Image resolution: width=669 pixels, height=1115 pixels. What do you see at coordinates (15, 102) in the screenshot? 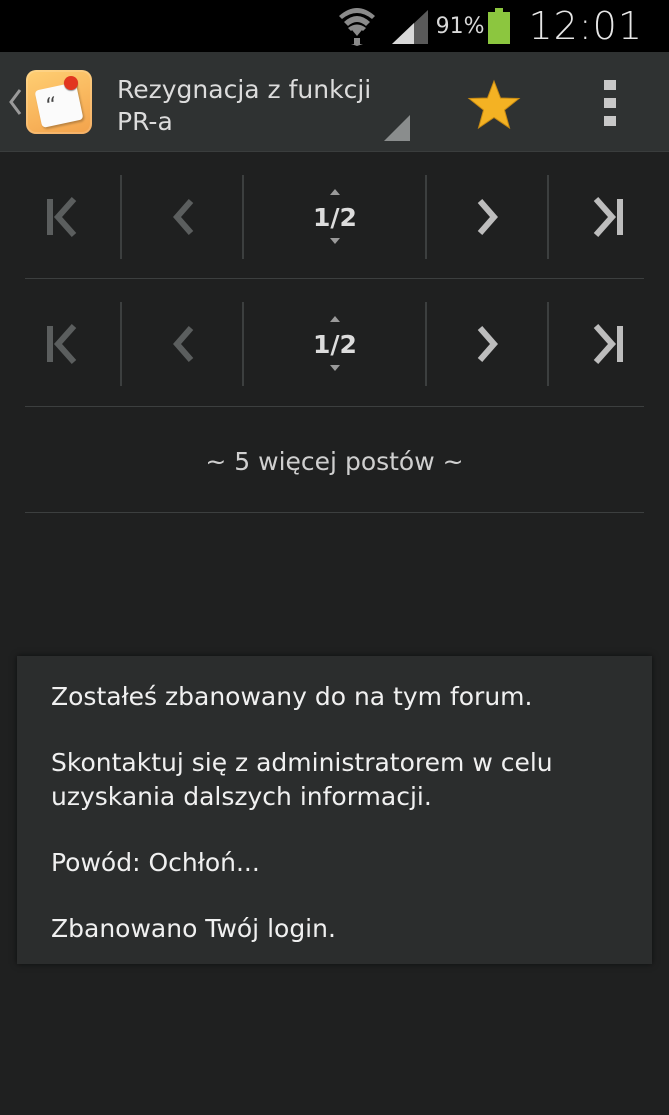
I see `back-chevron-icon` at bounding box center [15, 102].